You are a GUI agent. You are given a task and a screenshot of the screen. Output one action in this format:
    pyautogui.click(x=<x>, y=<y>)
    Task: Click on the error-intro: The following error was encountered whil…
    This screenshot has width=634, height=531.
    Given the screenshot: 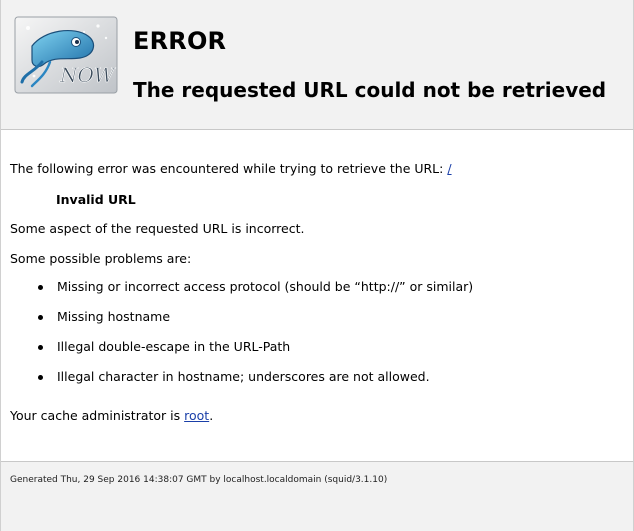 What is the action you would take?
    pyautogui.click(x=231, y=169)
    